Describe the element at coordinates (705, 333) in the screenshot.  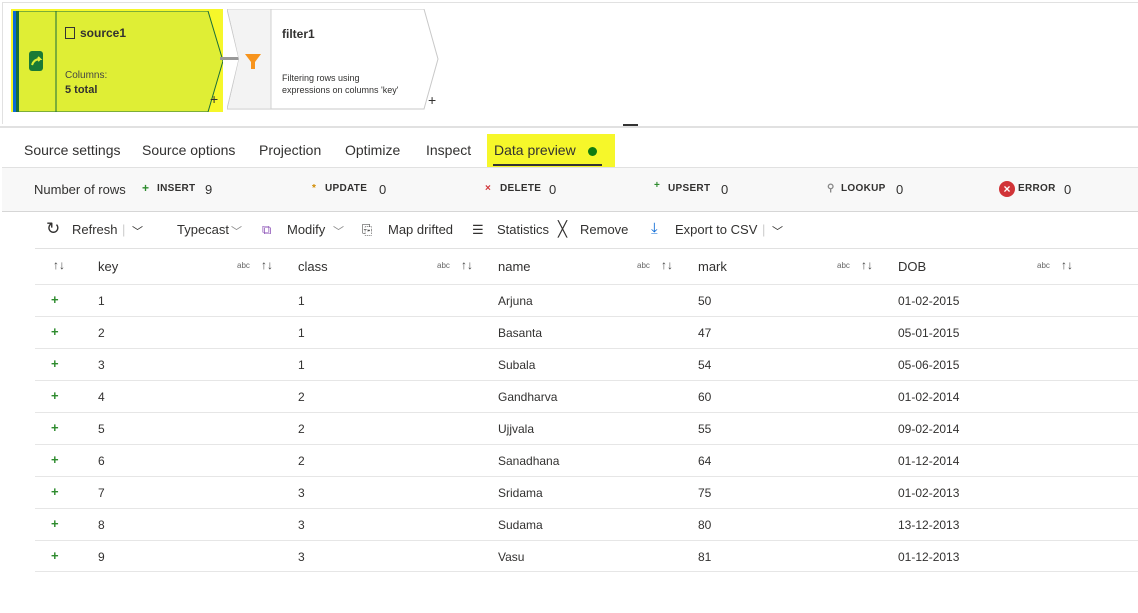
I see `cell-mark: 47` at that location.